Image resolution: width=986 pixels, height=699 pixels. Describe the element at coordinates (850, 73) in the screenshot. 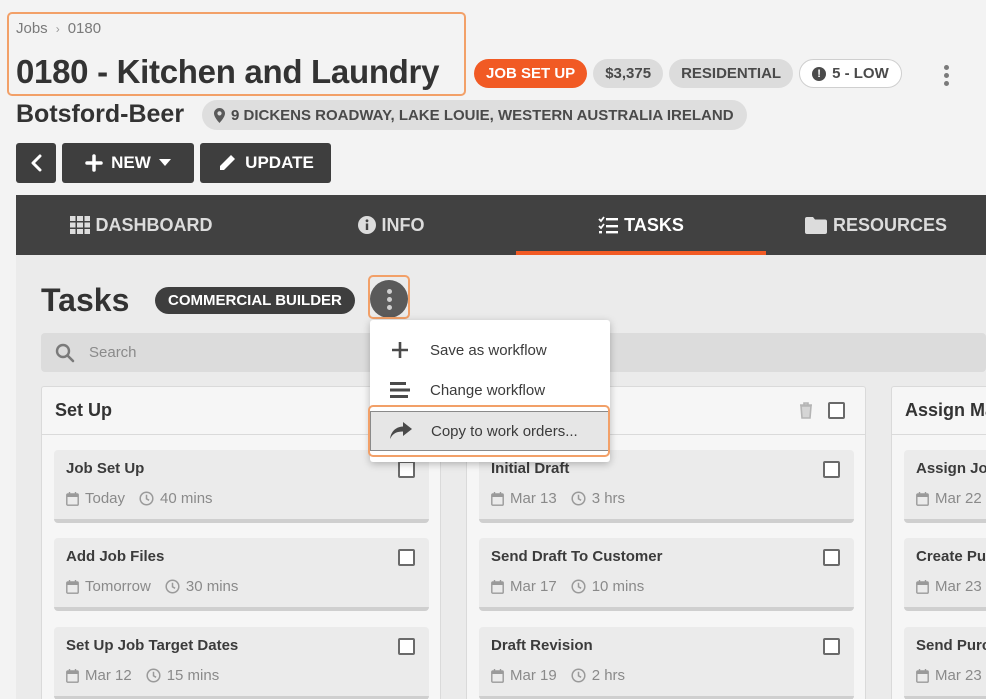

I see `priority-badge: ! 5 - LOW` at that location.